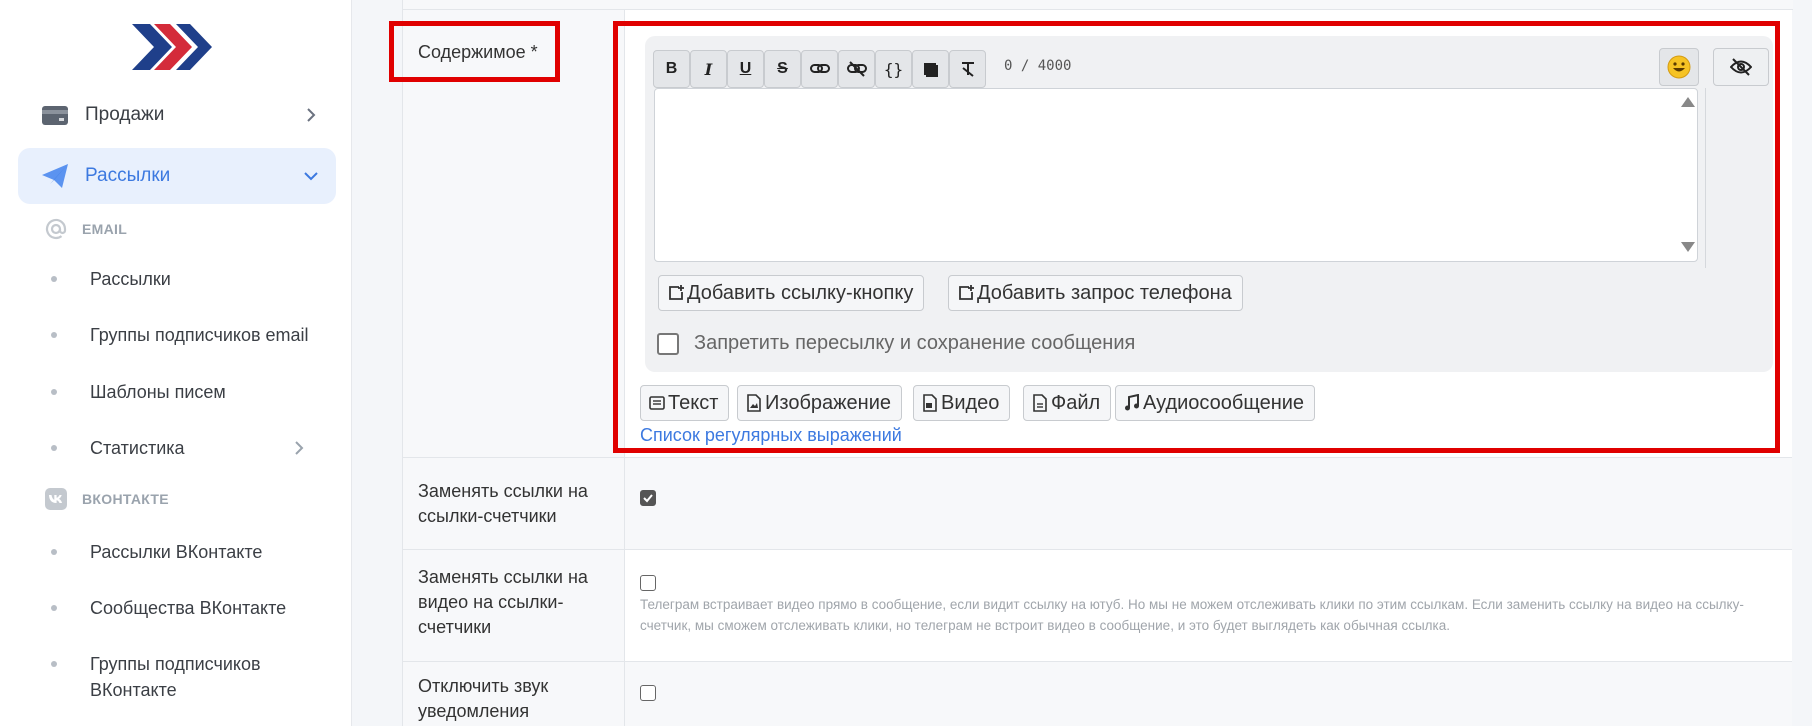  Describe the element at coordinates (1688, 102) in the screenshot. I see `scroll-up-arrow` at that location.